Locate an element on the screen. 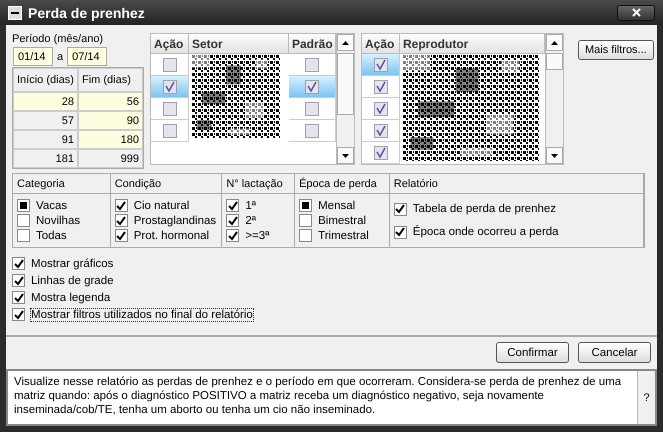  option-label: 2ª is located at coordinates (250, 220).